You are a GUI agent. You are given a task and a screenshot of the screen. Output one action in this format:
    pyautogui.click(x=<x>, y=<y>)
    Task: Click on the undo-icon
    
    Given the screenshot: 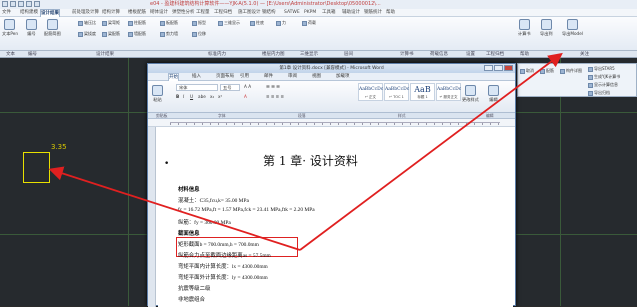 What is the action you would take?
    pyautogui.click(x=29, y=4)
    